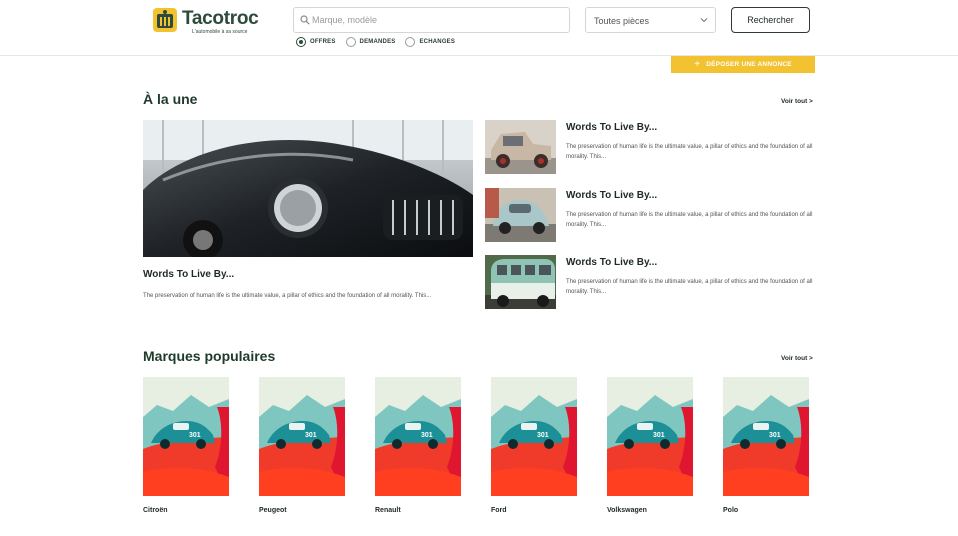 The image size is (958, 536). I want to click on search-input, so click(437, 20).